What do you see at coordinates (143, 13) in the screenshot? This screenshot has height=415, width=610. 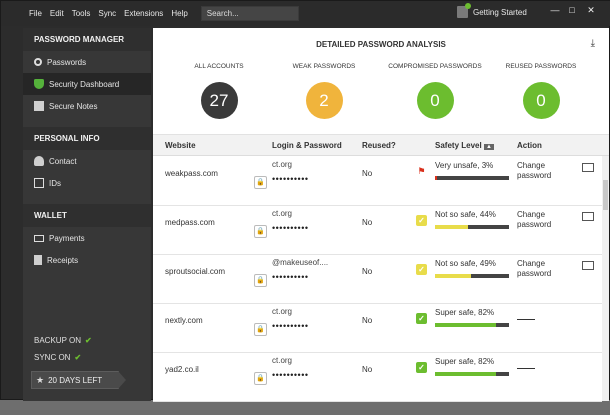 I see `menu-extensions: Extensions` at bounding box center [143, 13].